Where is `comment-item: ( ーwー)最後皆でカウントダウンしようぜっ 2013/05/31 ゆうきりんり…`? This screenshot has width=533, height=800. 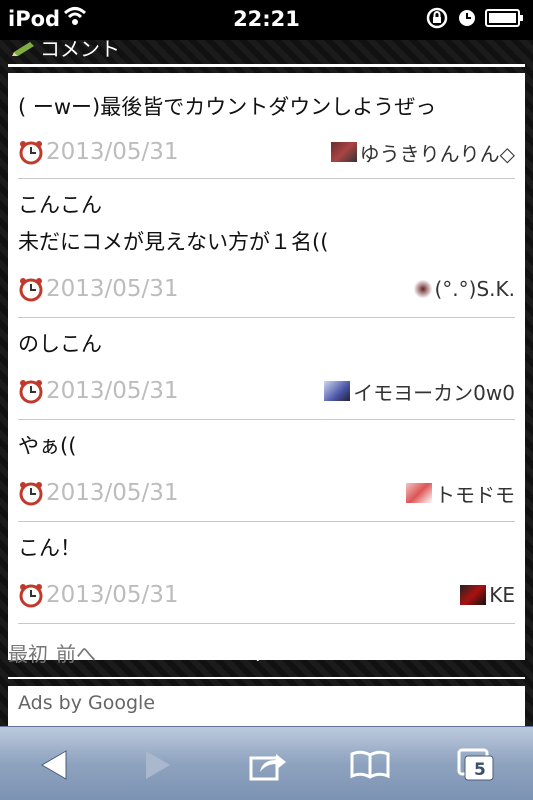
comment-item: ( ーwー)最後皆でカウントダウンしようぜっ 2013/05/31 ゆうきりんり… is located at coordinates (266, 126).